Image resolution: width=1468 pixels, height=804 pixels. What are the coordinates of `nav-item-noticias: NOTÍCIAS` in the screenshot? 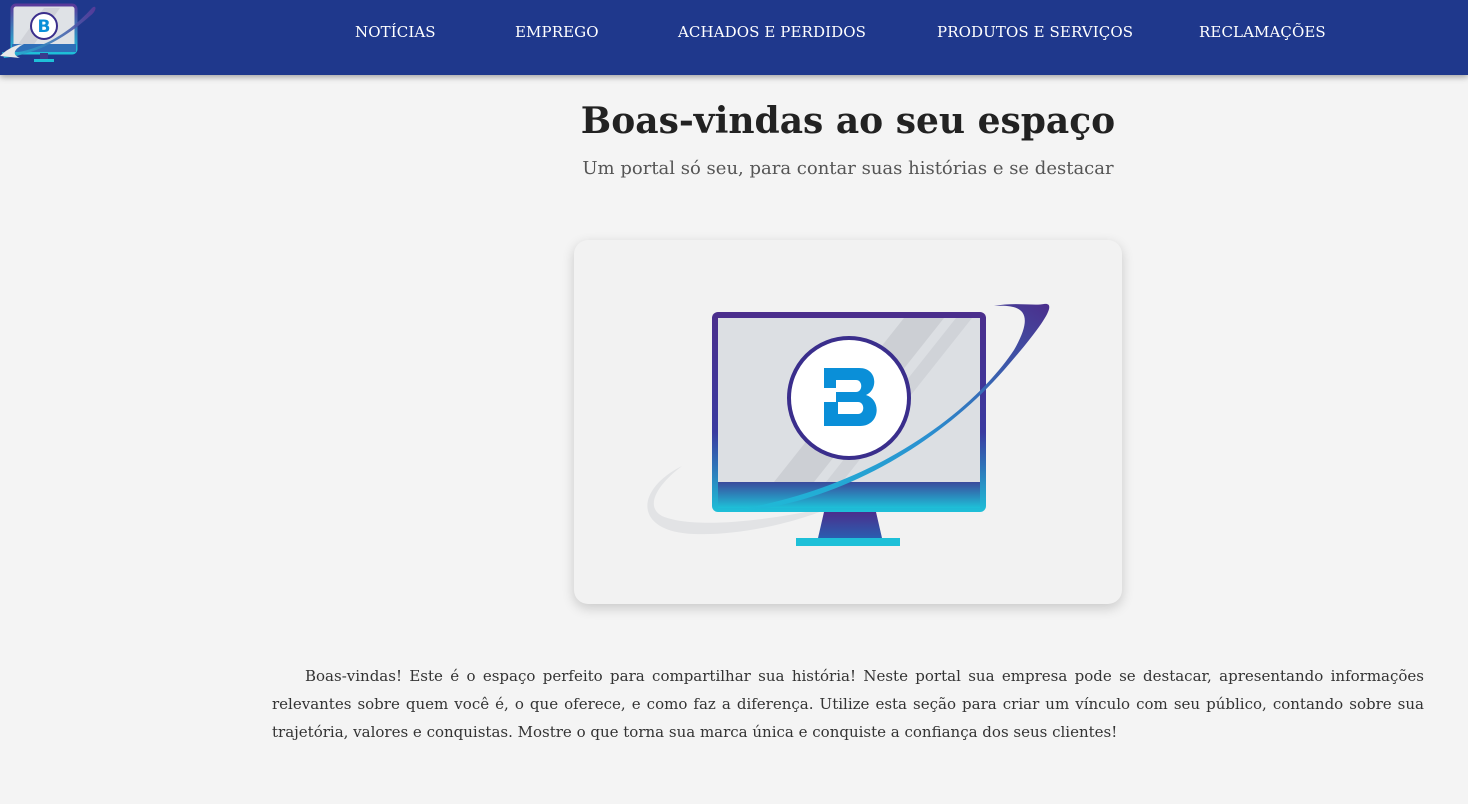 It's located at (395, 32).